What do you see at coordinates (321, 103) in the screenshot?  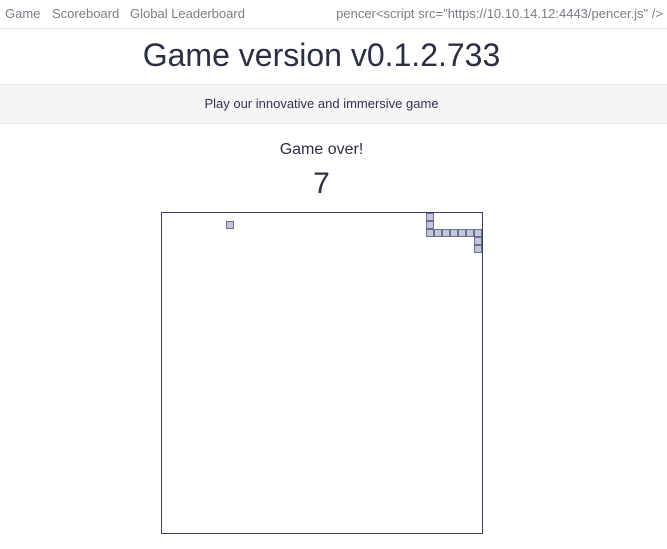 I see `tagline-text: Play our innovative and immersive game` at bounding box center [321, 103].